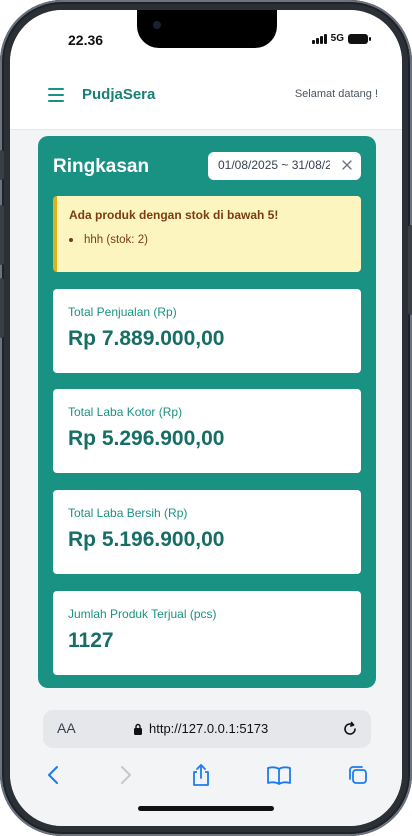 Image resolution: width=412 pixels, height=836 pixels. What do you see at coordinates (2, 165) in the screenshot?
I see `mute-switch` at bounding box center [2, 165].